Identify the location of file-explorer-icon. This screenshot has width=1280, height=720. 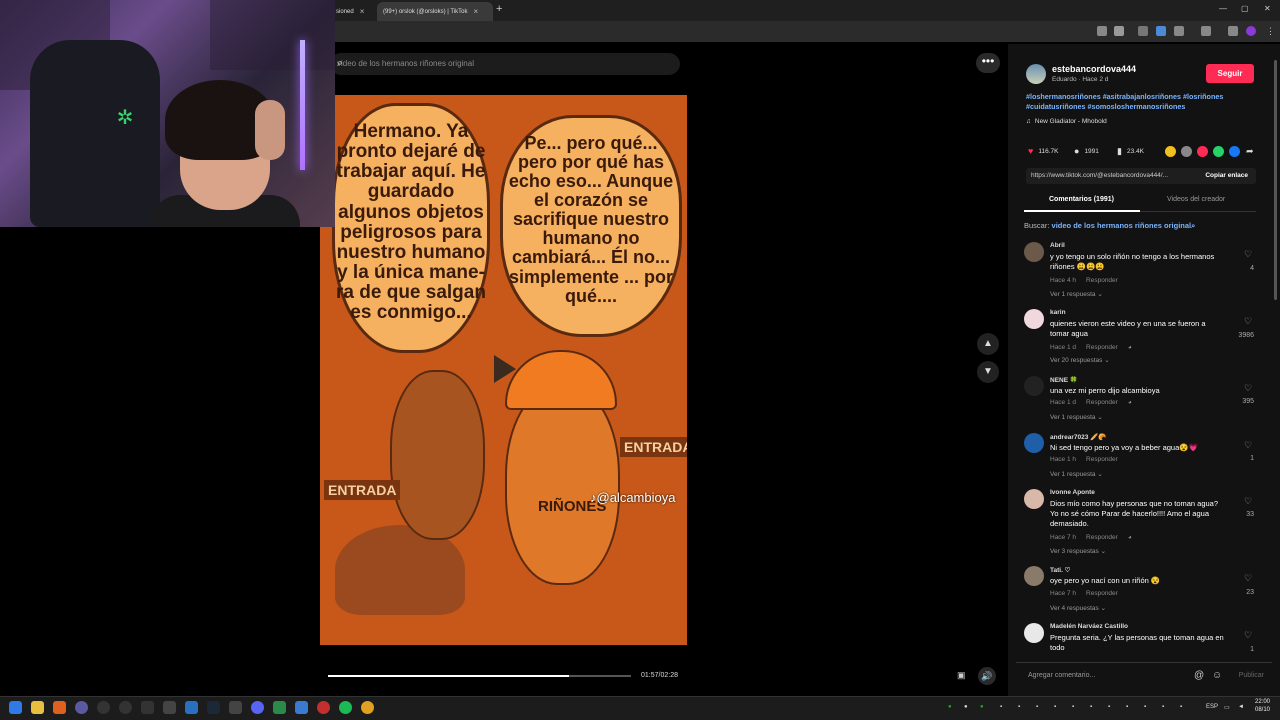
(37, 707).